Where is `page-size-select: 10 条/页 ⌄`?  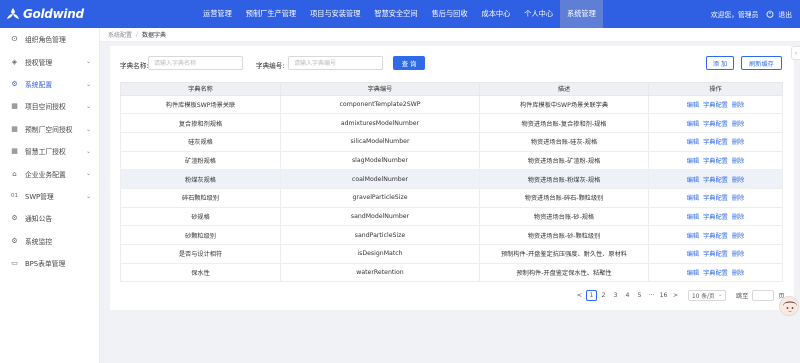
page-size-select: 10 条/页 ⌄ is located at coordinates (707, 295).